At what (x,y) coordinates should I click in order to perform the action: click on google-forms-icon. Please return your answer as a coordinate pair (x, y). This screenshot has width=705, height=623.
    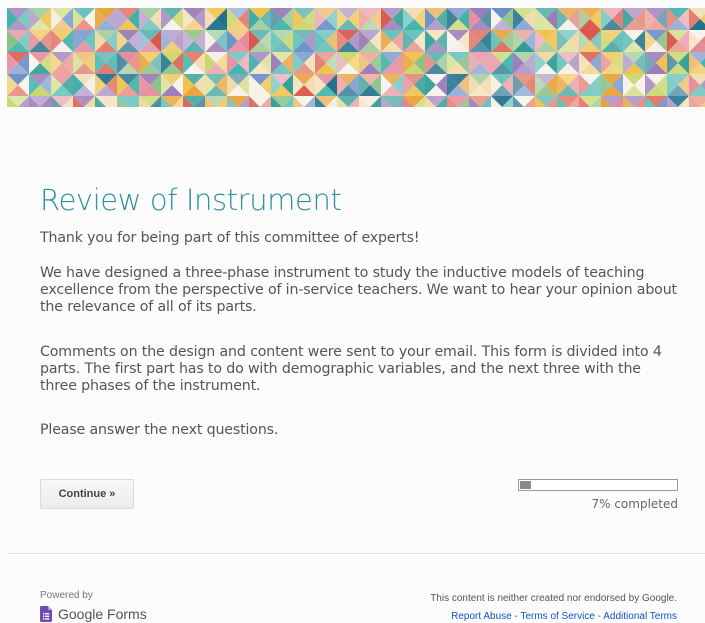
    Looking at the image, I should click on (46, 614).